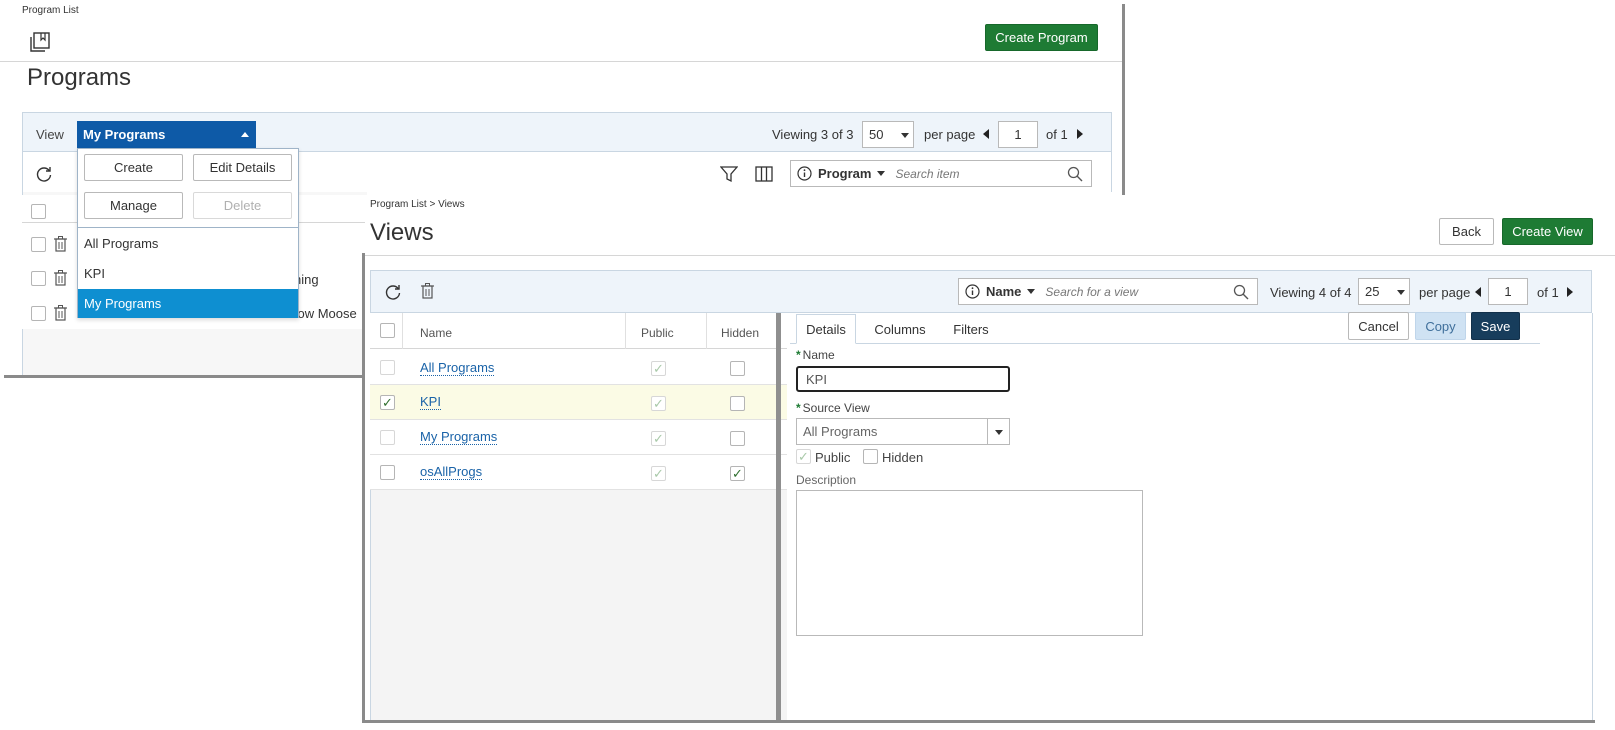 The image size is (1615, 730). I want to click on create-program-button: Create Program, so click(1041, 37).